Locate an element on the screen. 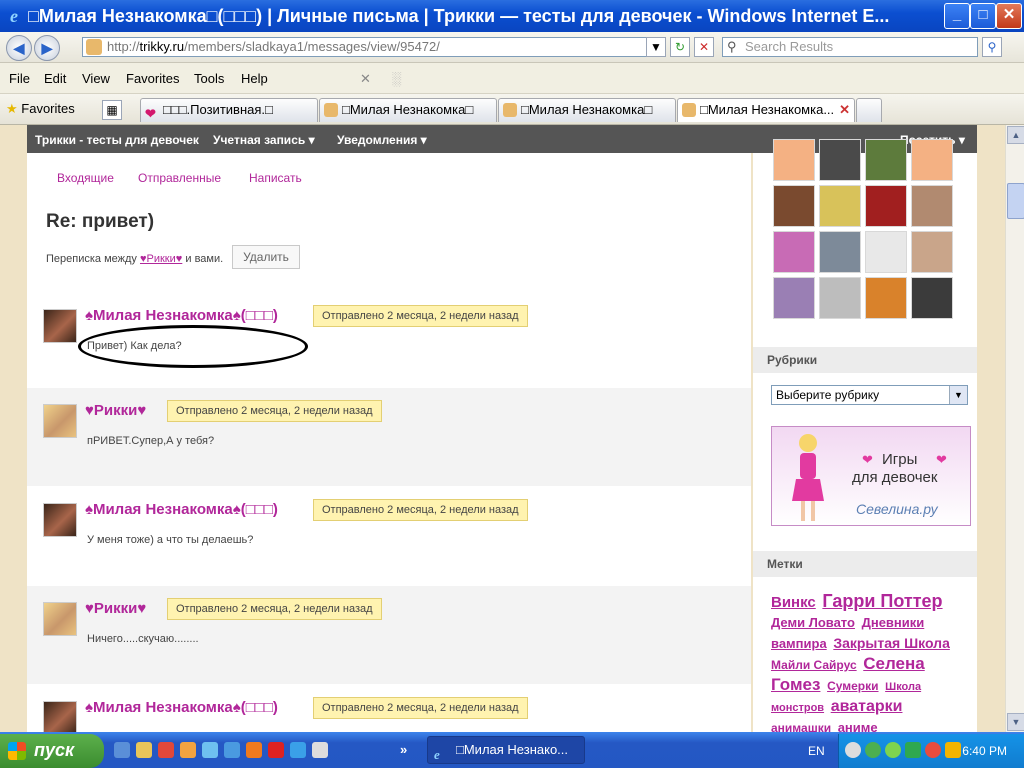  tab-2: □Милая Незнакомка□ is located at coordinates (408, 110).